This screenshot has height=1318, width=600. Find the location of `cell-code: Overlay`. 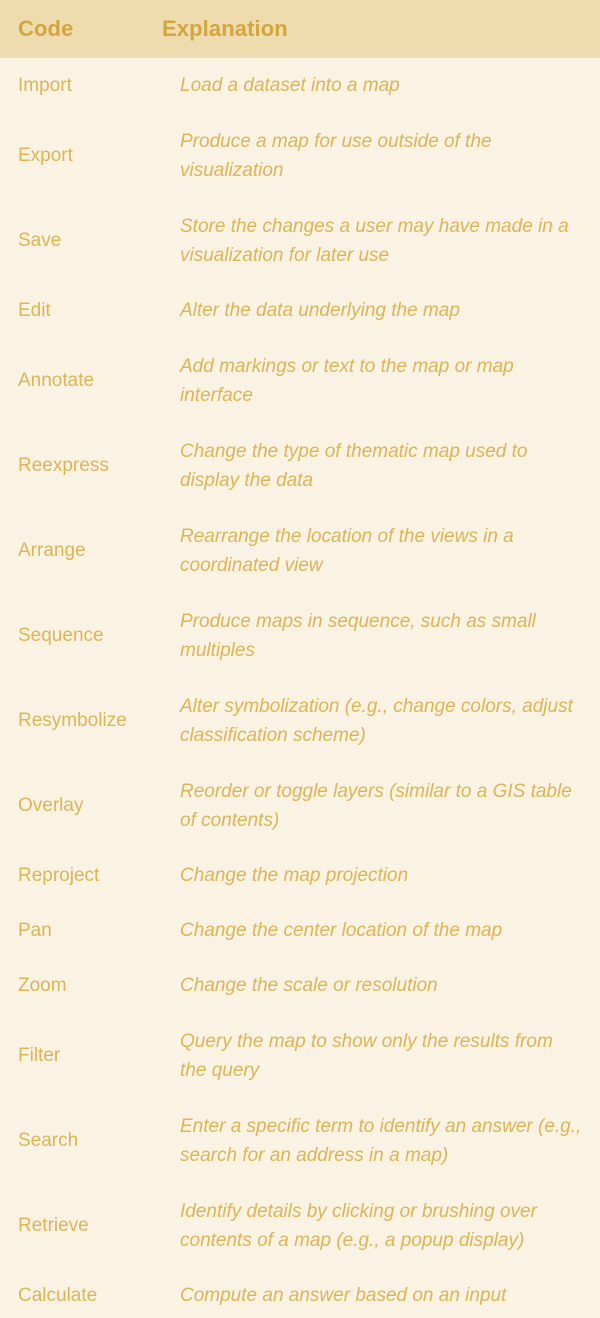

cell-code: Overlay is located at coordinates (51, 805).